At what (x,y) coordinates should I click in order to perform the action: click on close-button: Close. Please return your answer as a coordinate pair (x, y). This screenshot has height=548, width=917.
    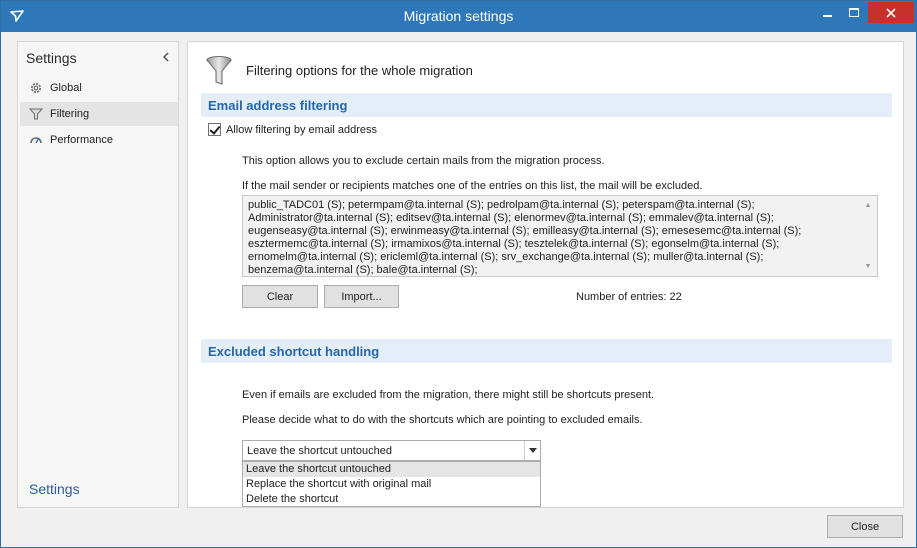
    Looking at the image, I should click on (865, 526).